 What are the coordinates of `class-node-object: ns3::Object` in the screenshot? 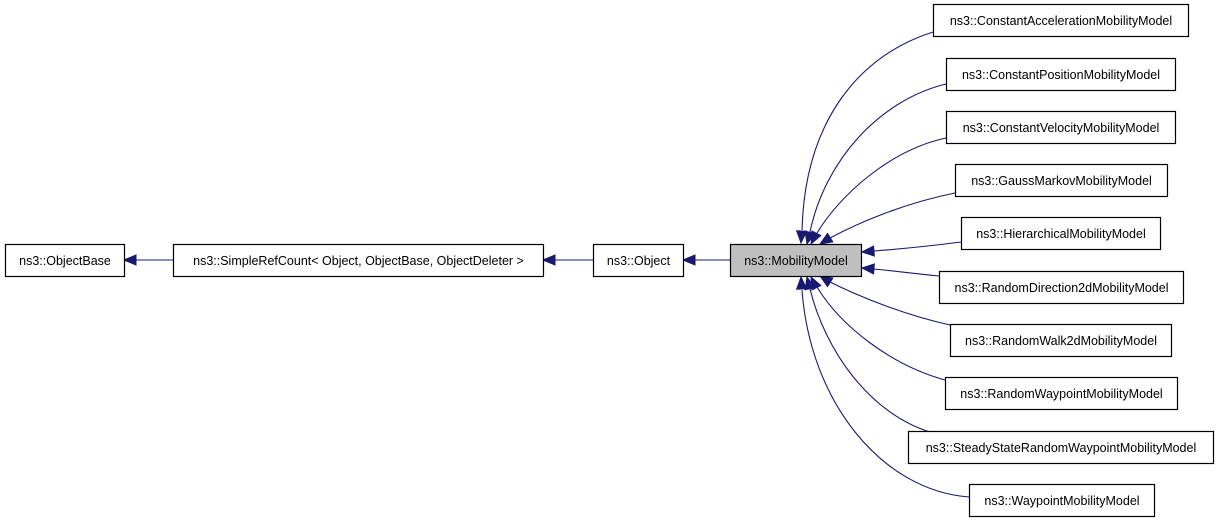 It's located at (638, 260).